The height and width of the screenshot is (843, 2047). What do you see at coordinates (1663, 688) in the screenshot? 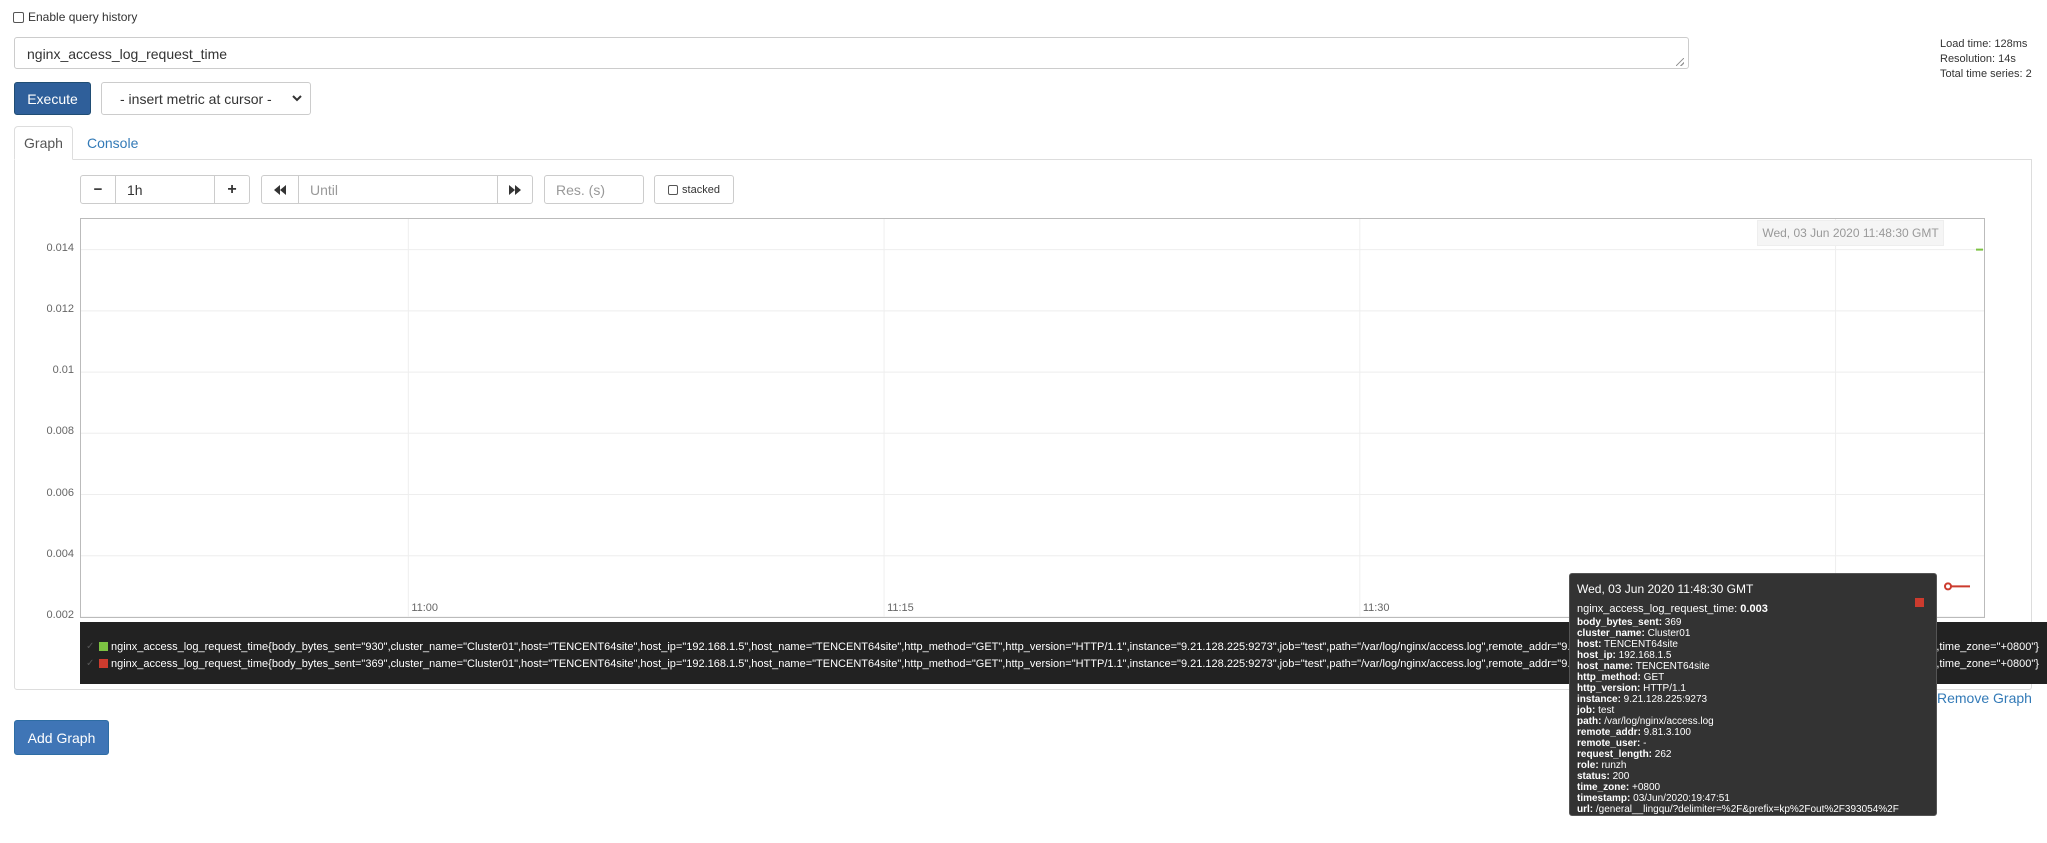
I see `tooltip-label-value: HTTP/1.1` at bounding box center [1663, 688].